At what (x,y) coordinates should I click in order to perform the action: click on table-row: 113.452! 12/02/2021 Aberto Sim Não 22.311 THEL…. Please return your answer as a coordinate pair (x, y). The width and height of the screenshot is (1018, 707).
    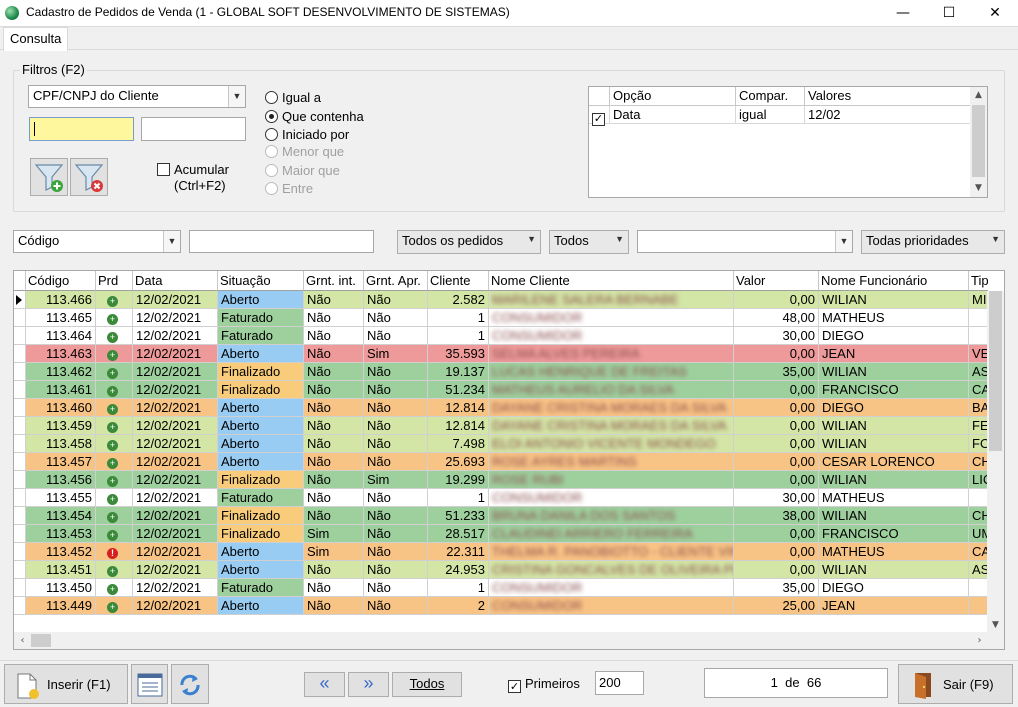
    Looking at the image, I should click on (501, 552).